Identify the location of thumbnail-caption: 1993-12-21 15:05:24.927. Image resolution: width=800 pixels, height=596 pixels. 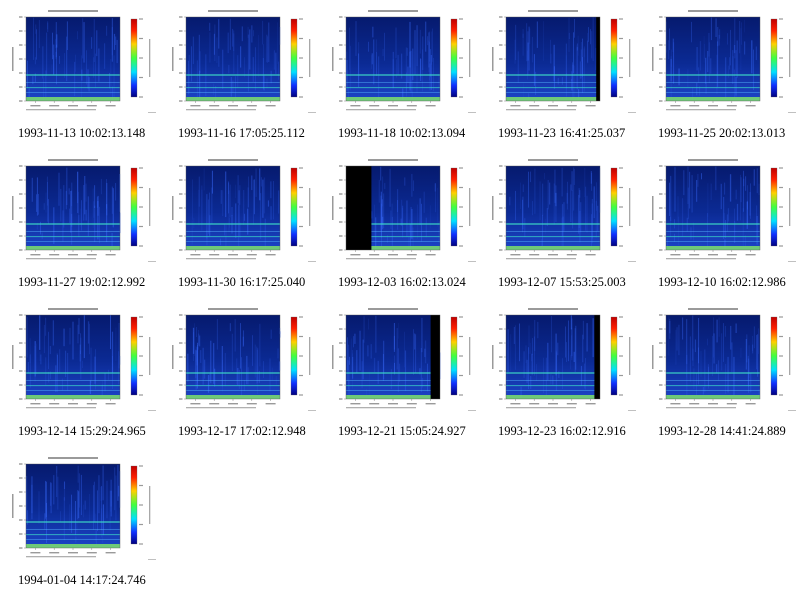
(402, 431).